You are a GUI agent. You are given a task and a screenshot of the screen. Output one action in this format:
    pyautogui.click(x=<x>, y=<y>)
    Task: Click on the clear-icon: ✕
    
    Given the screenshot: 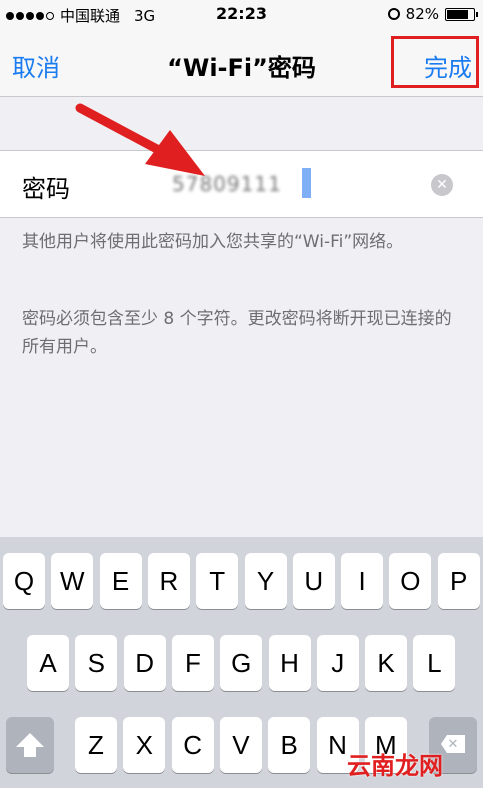 What is the action you would take?
    pyautogui.click(x=442, y=185)
    